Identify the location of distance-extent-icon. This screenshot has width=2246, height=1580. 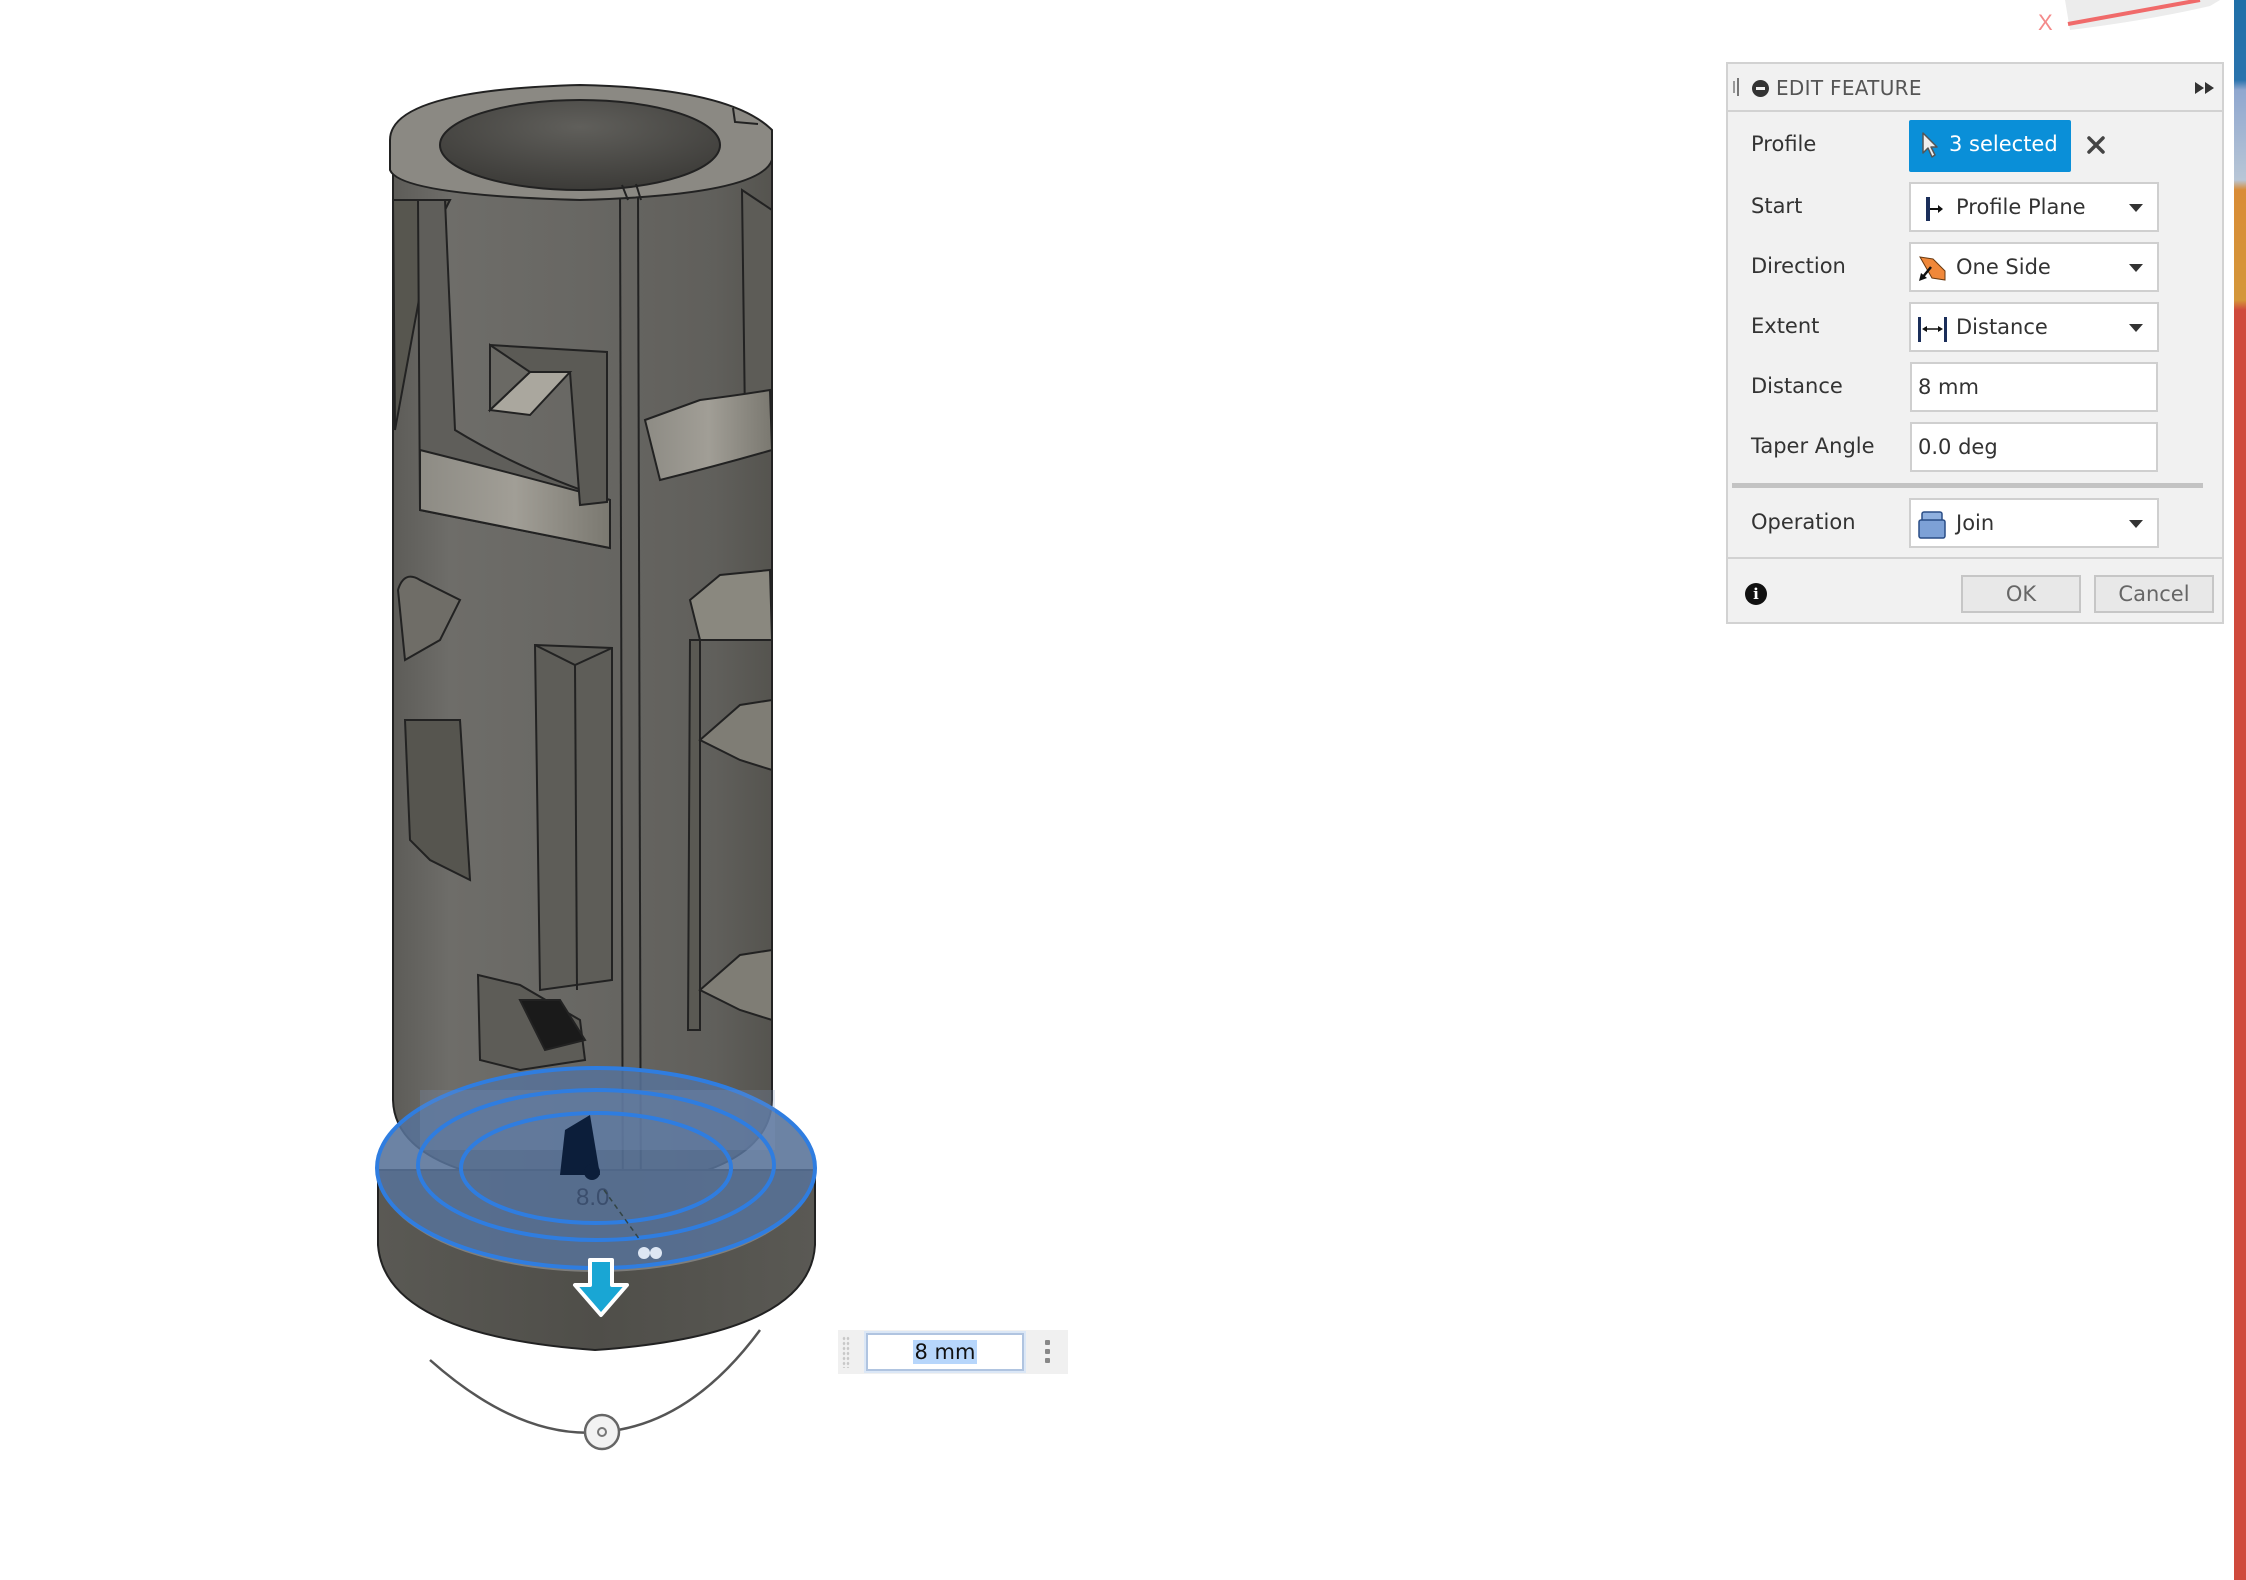
(1932, 329).